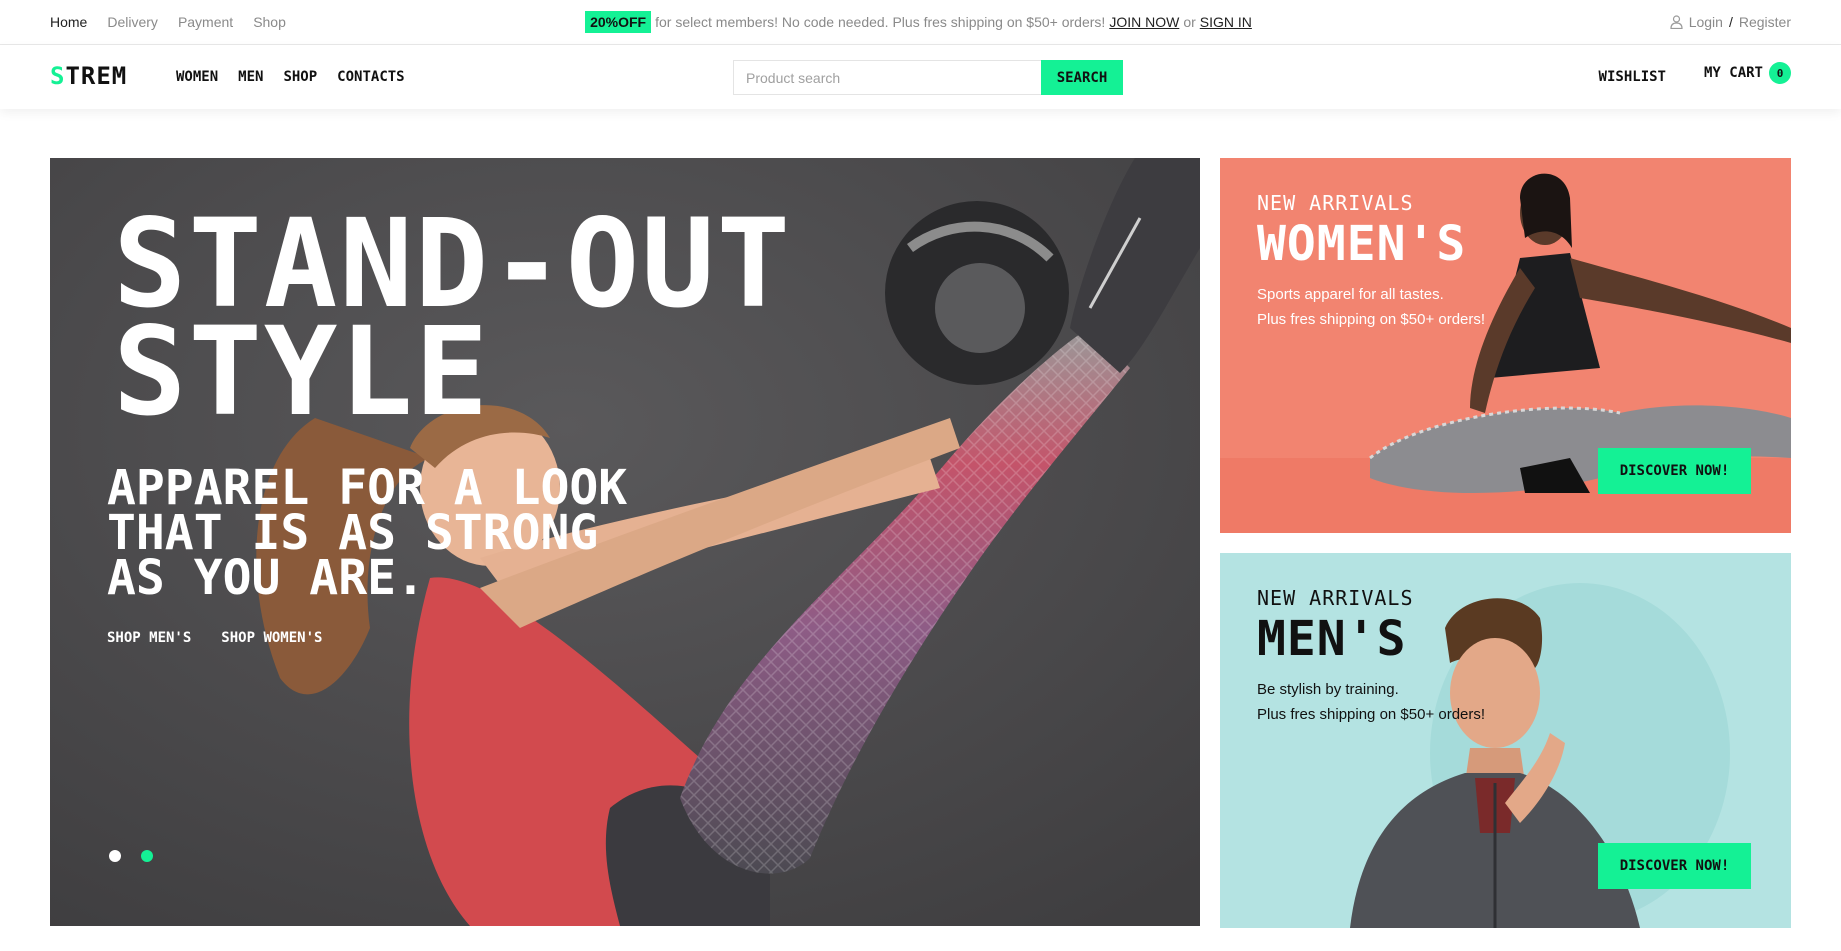 This screenshot has width=1841, height=951. I want to click on mens-desc-line1: Be stylish by training., so click(1328, 689).